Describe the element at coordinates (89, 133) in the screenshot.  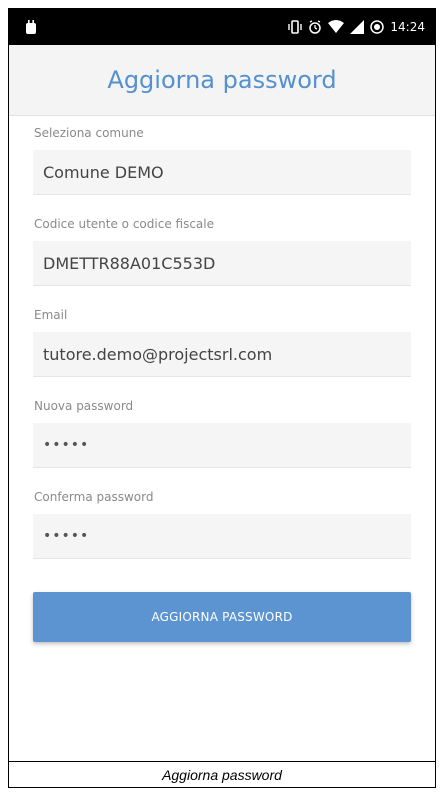
I see `comune-label: Seleziona comune` at that location.